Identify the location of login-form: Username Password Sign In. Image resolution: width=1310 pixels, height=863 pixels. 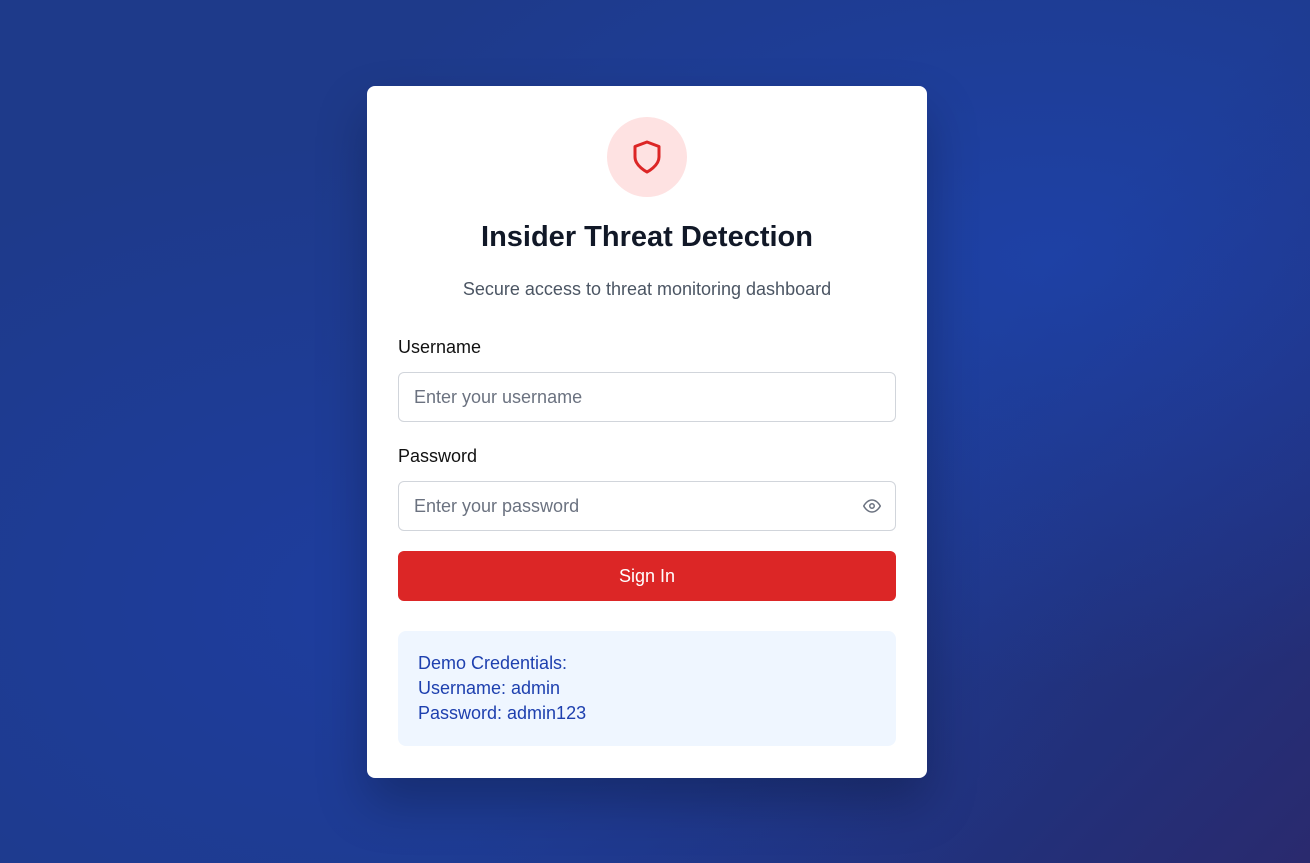
(647, 468).